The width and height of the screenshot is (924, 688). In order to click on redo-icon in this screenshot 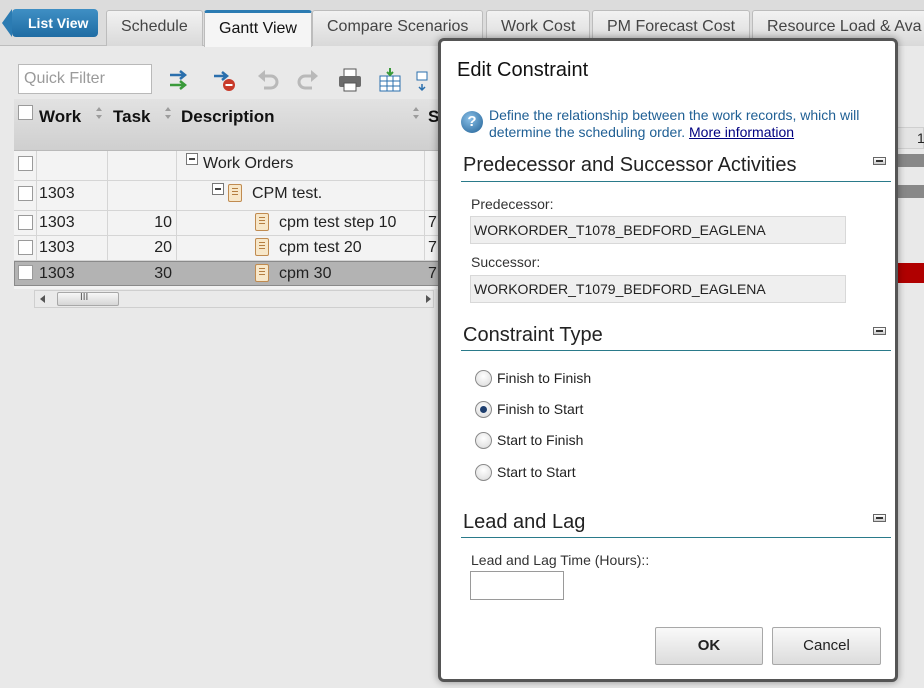, I will do `click(308, 80)`.